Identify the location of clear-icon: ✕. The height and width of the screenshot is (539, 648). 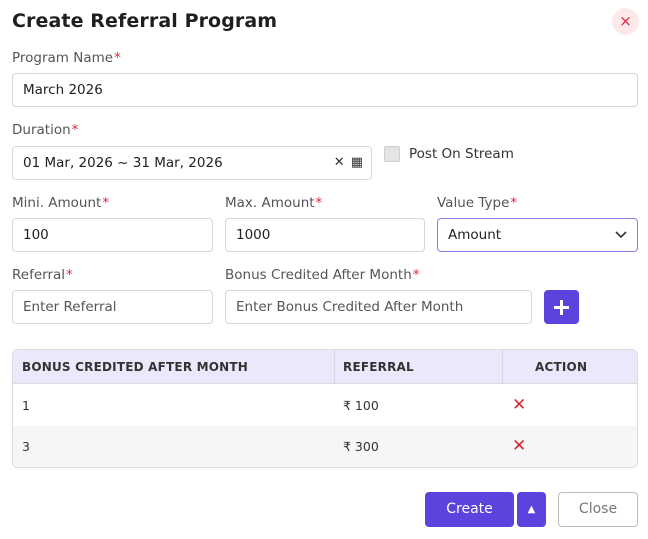
(339, 163).